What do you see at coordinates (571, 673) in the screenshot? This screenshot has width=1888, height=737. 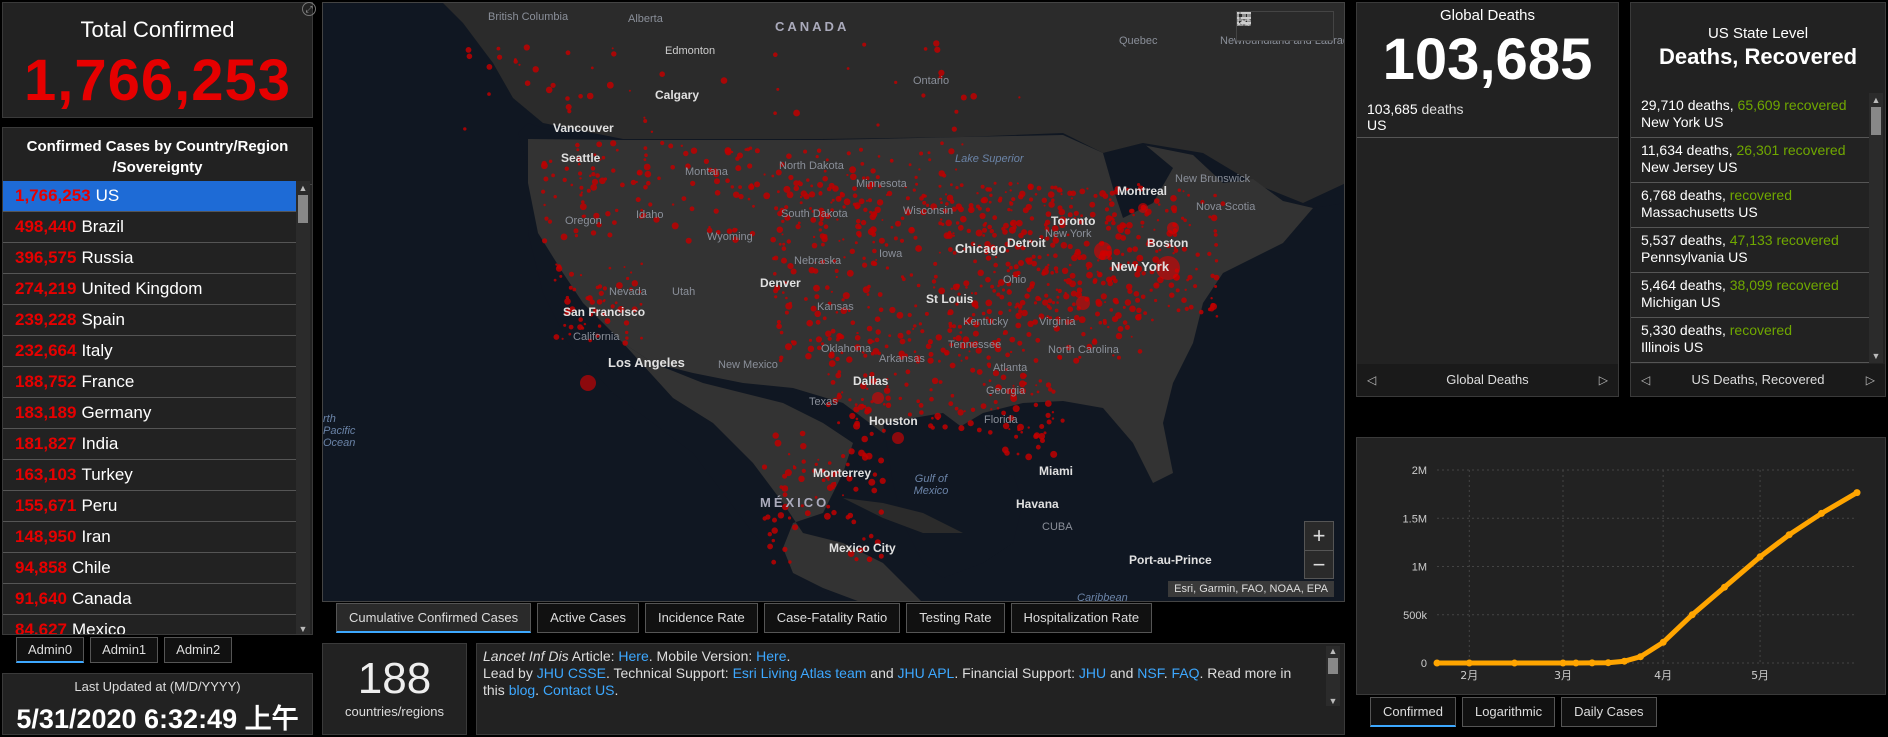 I see `jhu-csse-link: JHU CSSE` at bounding box center [571, 673].